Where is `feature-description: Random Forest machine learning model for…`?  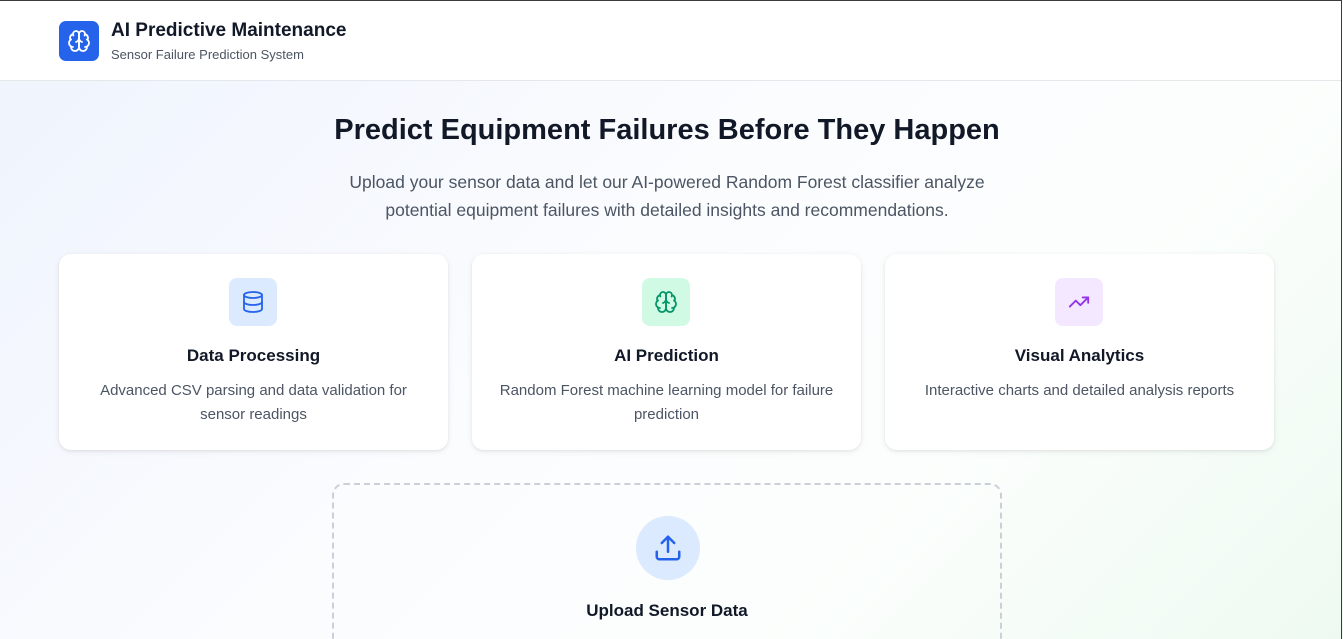
feature-description: Random Forest machine learning model for… is located at coordinates (666, 402).